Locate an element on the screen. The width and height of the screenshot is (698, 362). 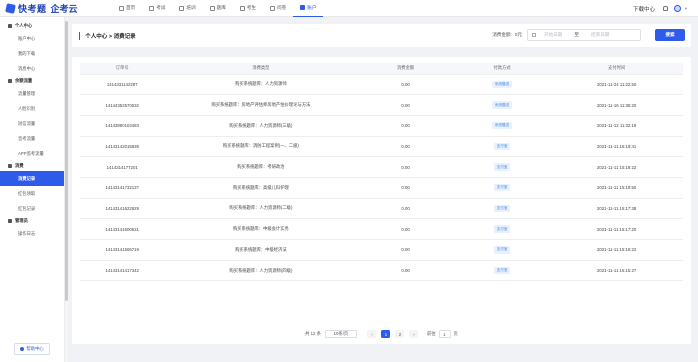
nav-item-training: 培训 is located at coordinates (187, 8).